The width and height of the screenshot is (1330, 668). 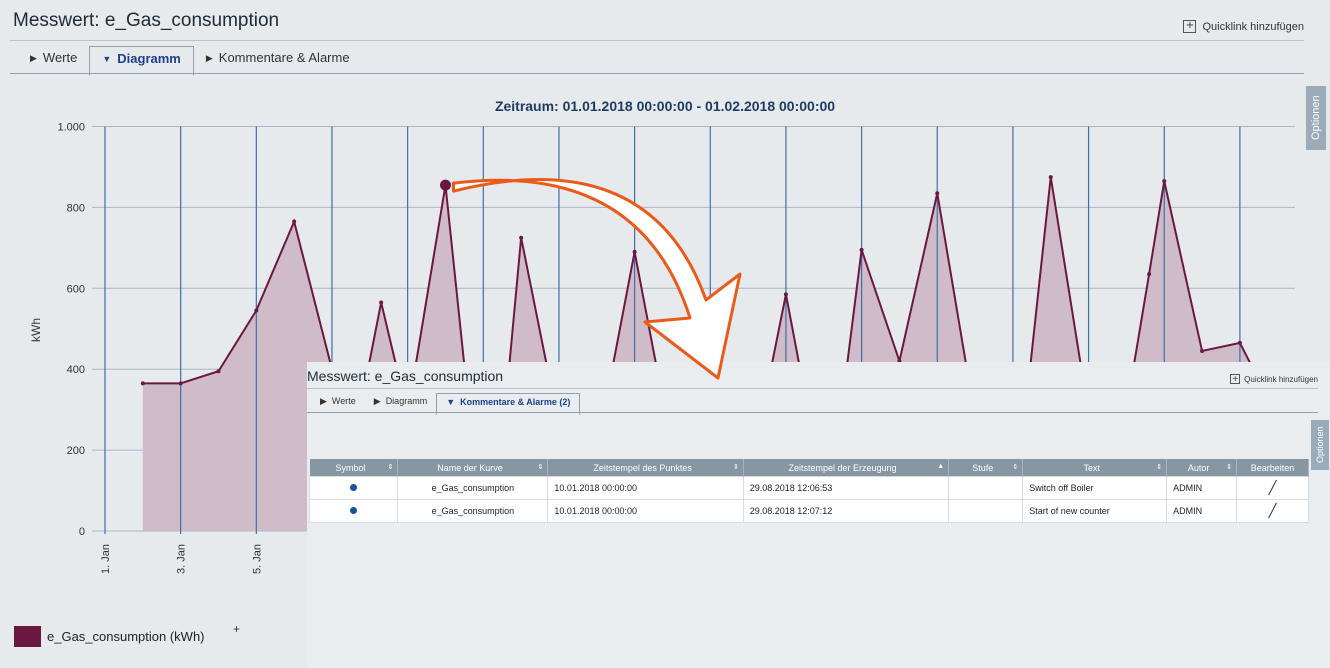 What do you see at coordinates (82, 532) in the screenshot?
I see `y-tick-label: 0` at bounding box center [82, 532].